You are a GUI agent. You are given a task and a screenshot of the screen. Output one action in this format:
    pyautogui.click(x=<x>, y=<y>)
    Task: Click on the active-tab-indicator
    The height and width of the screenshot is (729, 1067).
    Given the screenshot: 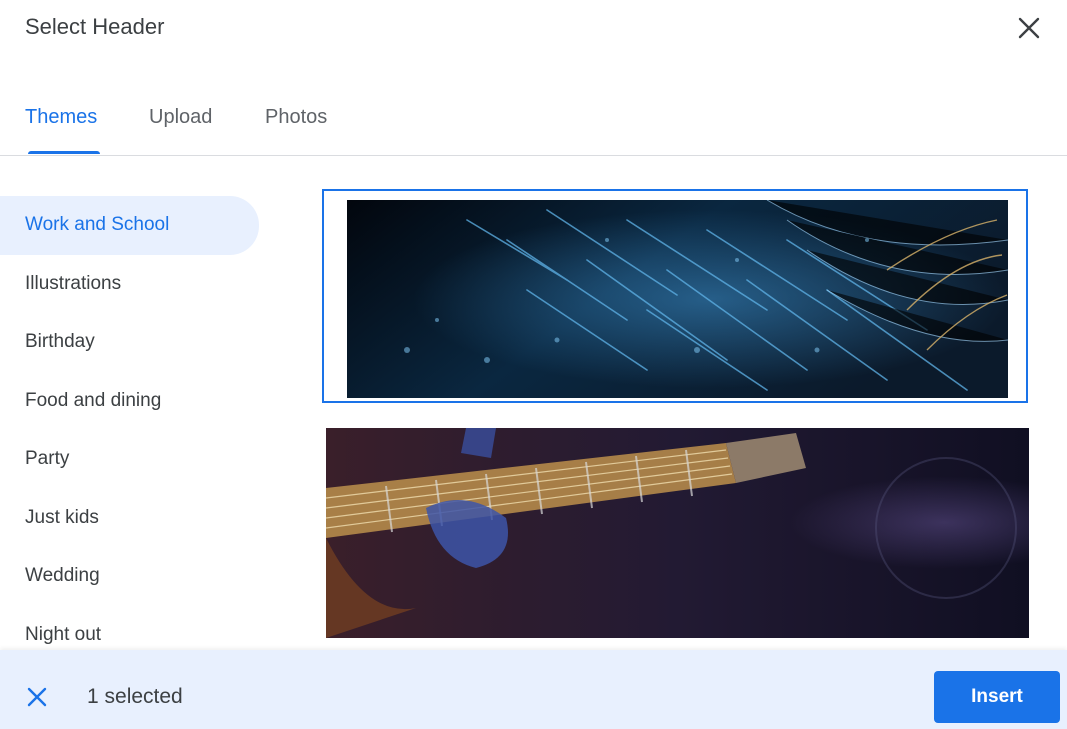 What is the action you would take?
    pyautogui.click(x=64, y=152)
    